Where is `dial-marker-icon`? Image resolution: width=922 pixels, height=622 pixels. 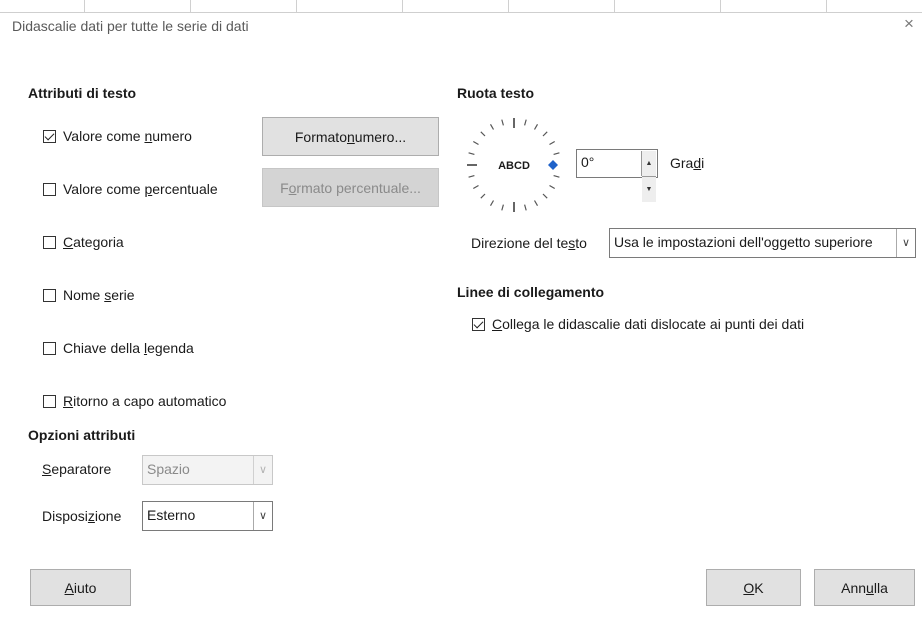 dial-marker-icon is located at coordinates (553, 165).